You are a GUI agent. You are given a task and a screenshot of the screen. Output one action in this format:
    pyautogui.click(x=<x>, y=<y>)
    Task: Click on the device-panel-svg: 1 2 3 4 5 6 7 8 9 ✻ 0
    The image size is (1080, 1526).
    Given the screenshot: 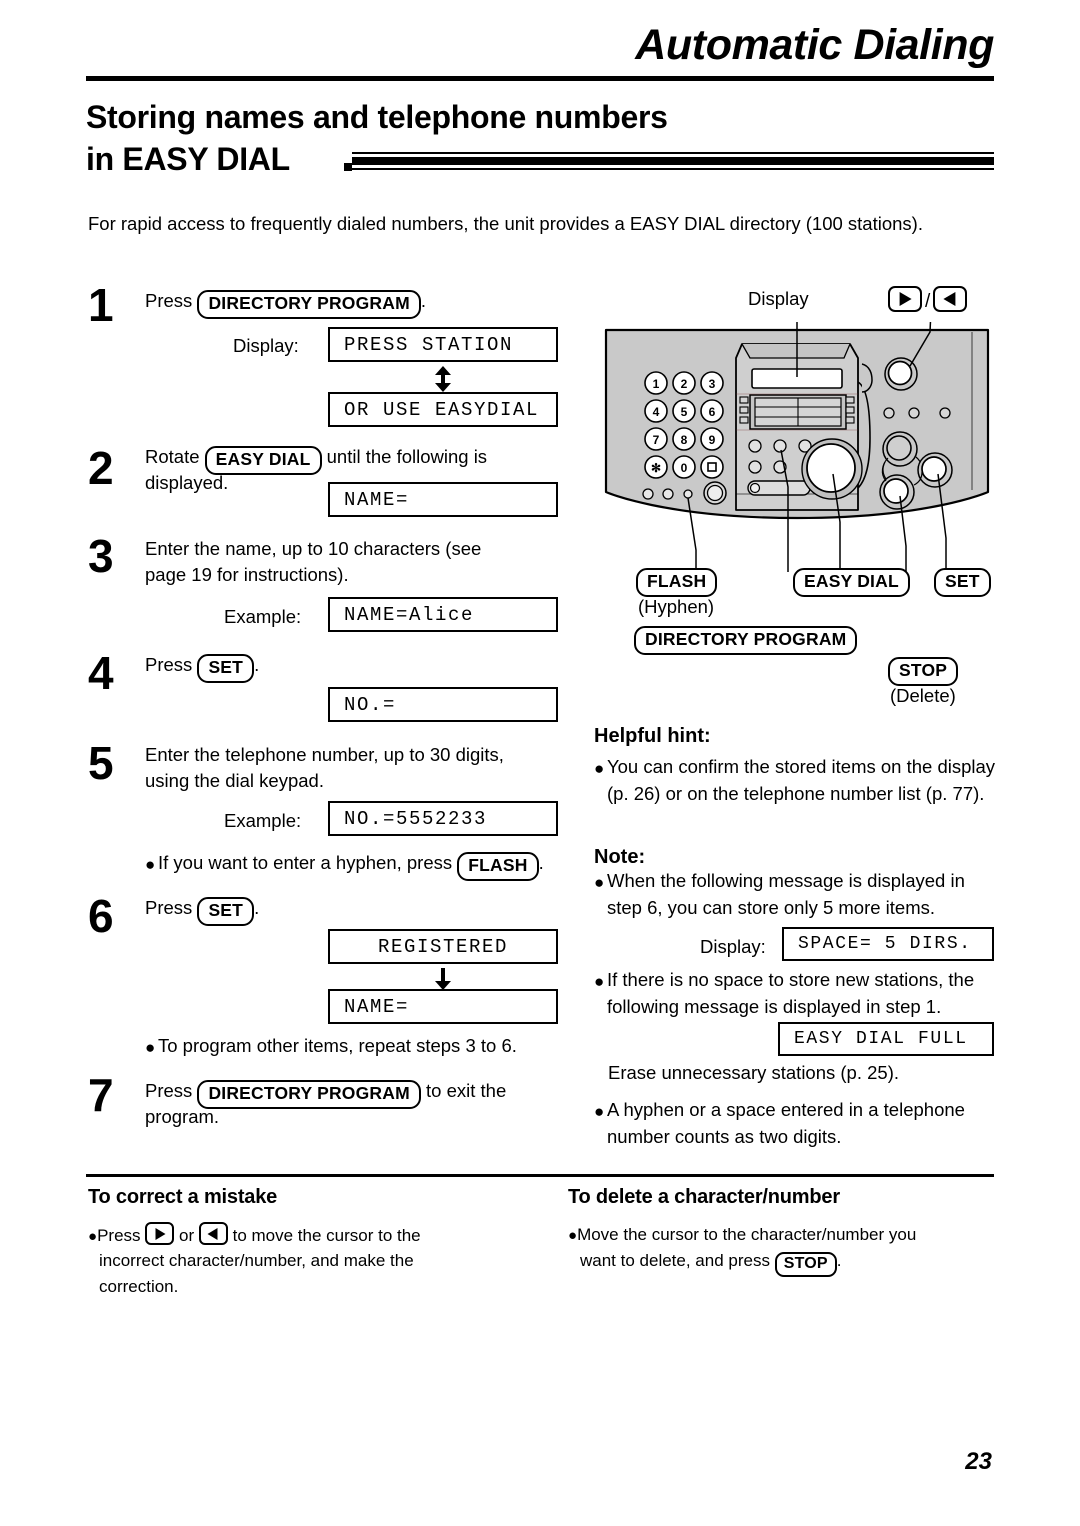 What is the action you would take?
    pyautogui.click(x=797, y=447)
    